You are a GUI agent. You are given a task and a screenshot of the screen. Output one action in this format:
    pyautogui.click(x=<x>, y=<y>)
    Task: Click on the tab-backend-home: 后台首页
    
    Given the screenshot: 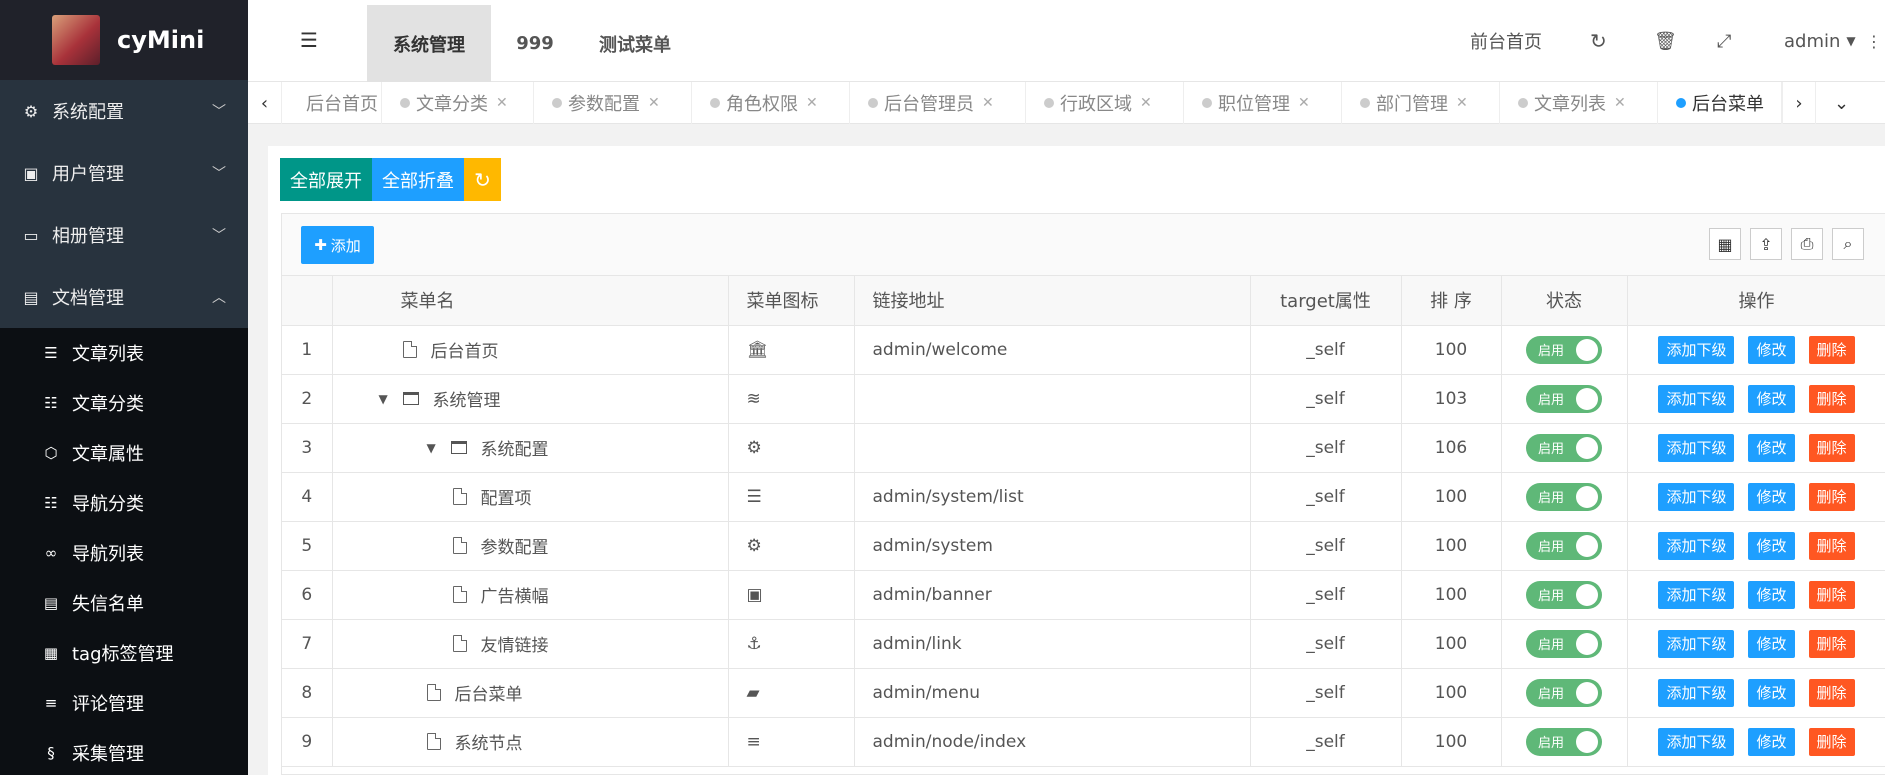 What is the action you would take?
    pyautogui.click(x=332, y=103)
    